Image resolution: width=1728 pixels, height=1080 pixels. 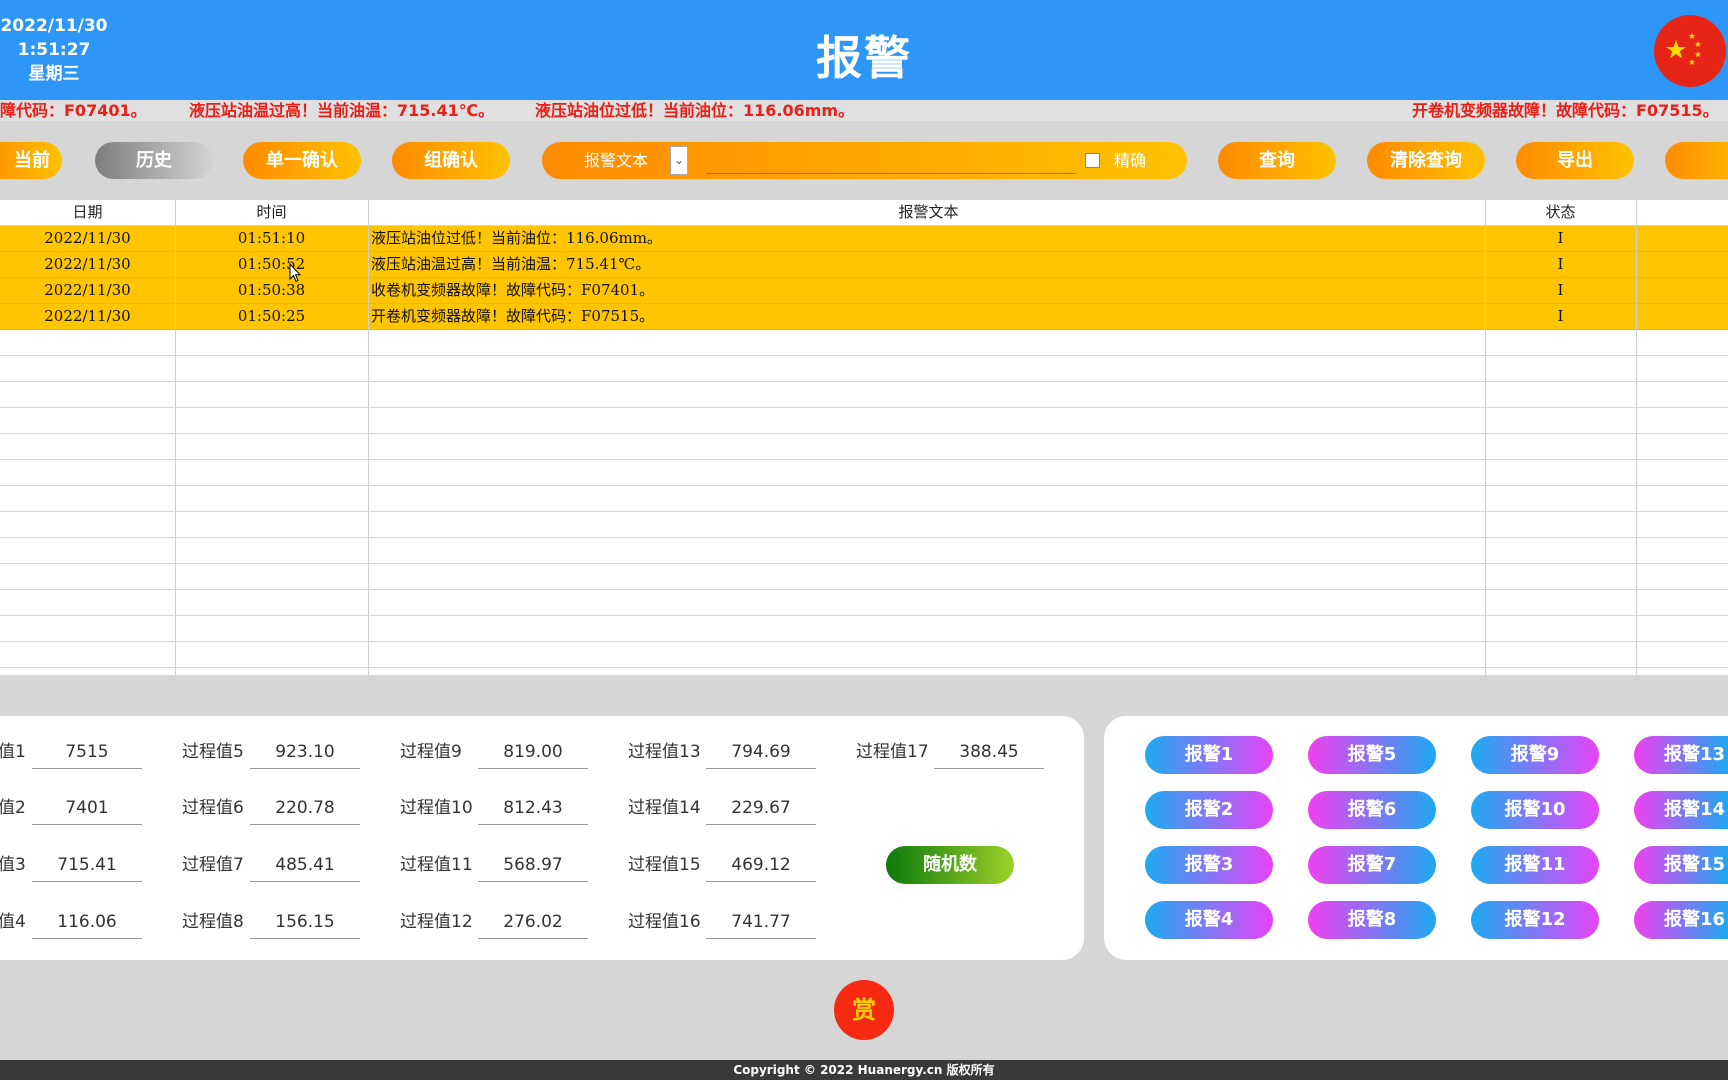 What do you see at coordinates (616, 160) in the screenshot?
I see `search-field-label: 报警文本` at bounding box center [616, 160].